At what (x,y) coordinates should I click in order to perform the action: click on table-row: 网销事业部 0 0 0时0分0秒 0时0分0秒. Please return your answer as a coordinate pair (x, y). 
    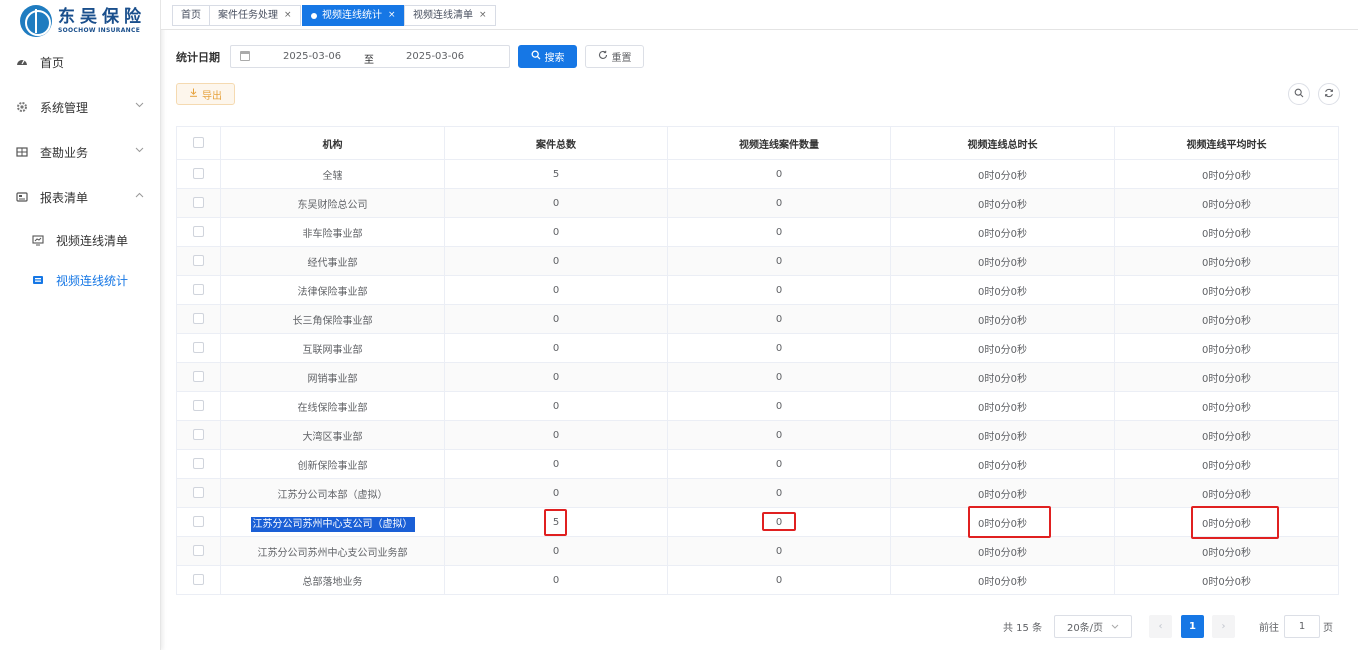
    Looking at the image, I should click on (757, 377).